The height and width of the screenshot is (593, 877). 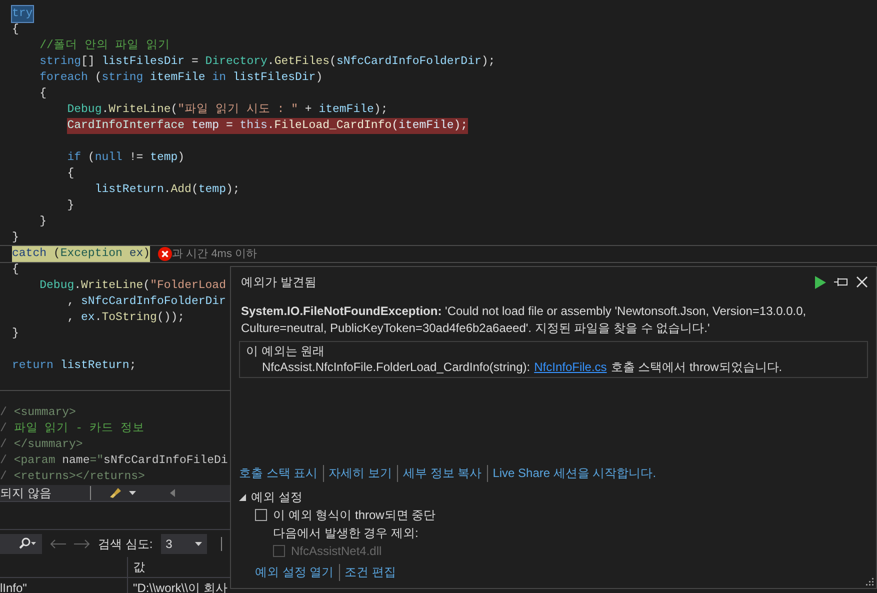 I want to click on action-link: 자세히 보기, so click(x=357, y=473).